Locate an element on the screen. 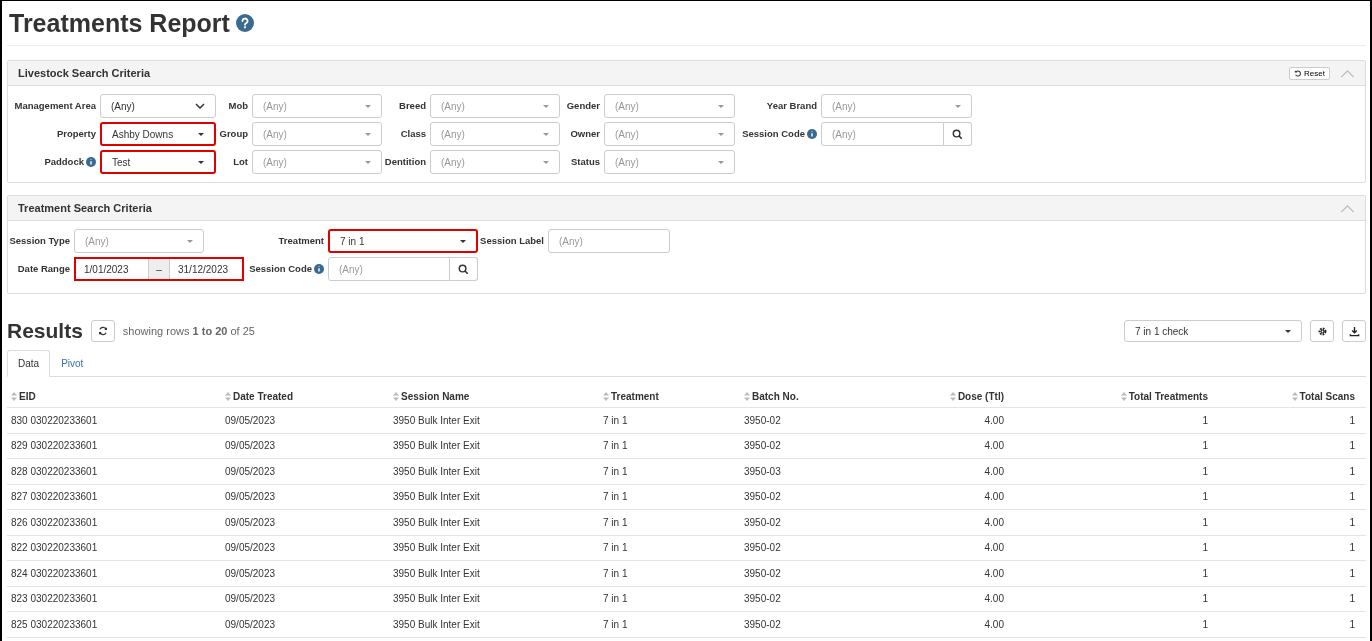  tab: Pivot is located at coordinates (72, 363).